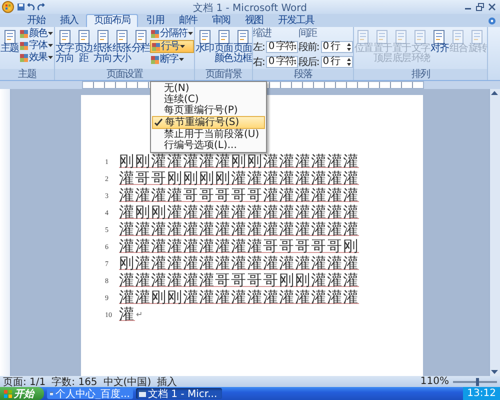 Image resolution: width=500 pixels, height=400 pixels. I want to click on group-label: 页面背景, so click(223, 74).